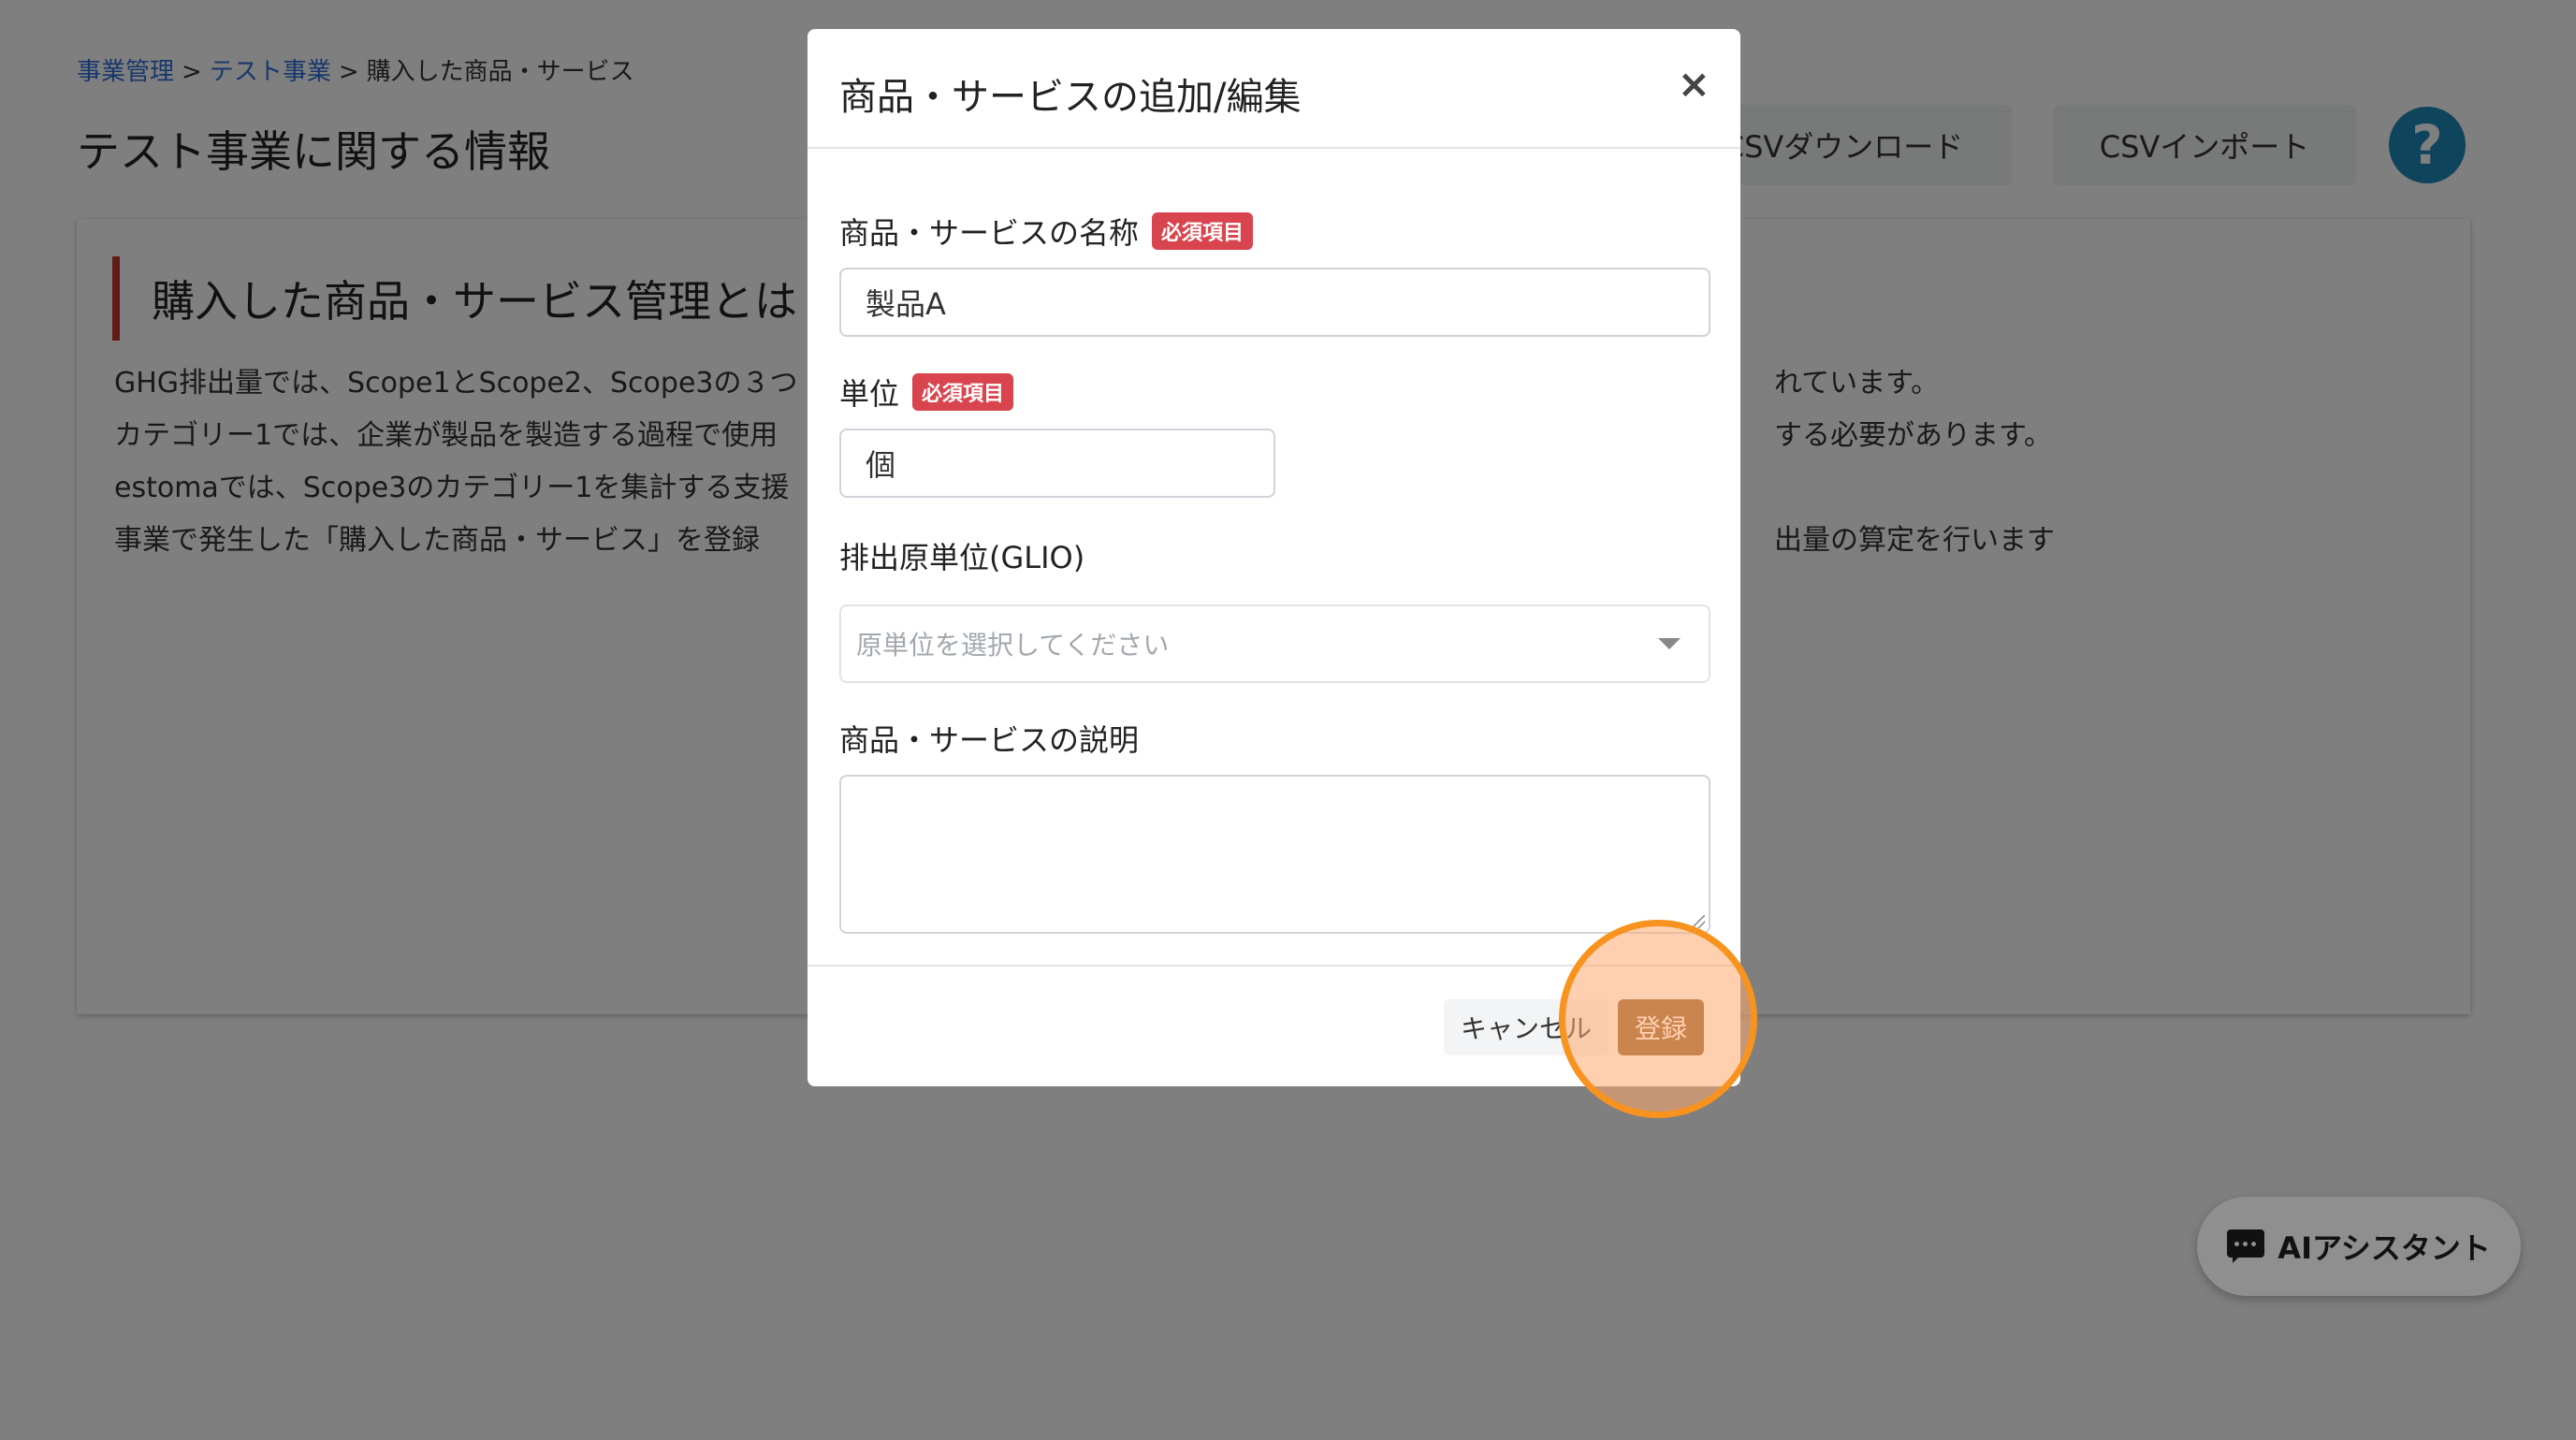  What do you see at coordinates (1658, 1019) in the screenshot?
I see `click-highlight` at bounding box center [1658, 1019].